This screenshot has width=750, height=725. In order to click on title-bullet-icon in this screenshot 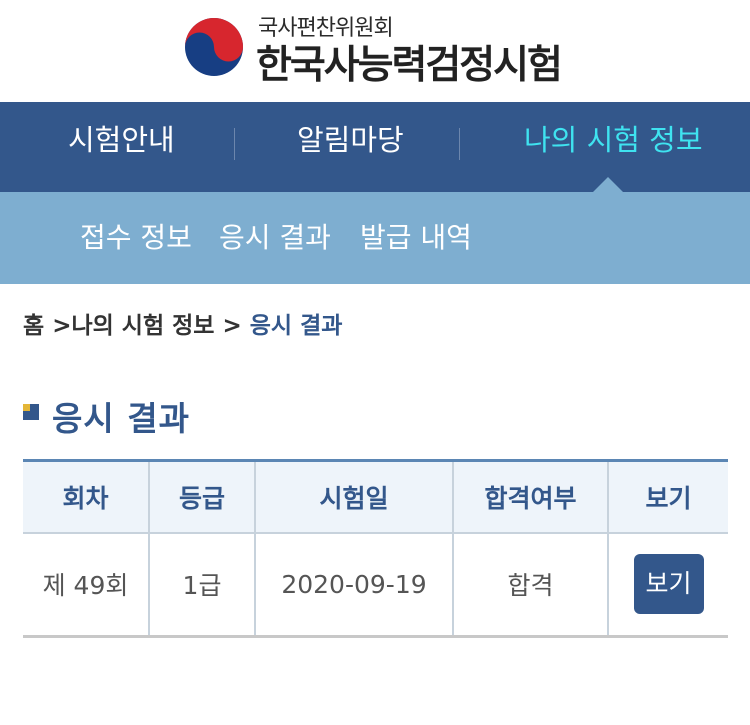, I will do `click(31, 412)`.